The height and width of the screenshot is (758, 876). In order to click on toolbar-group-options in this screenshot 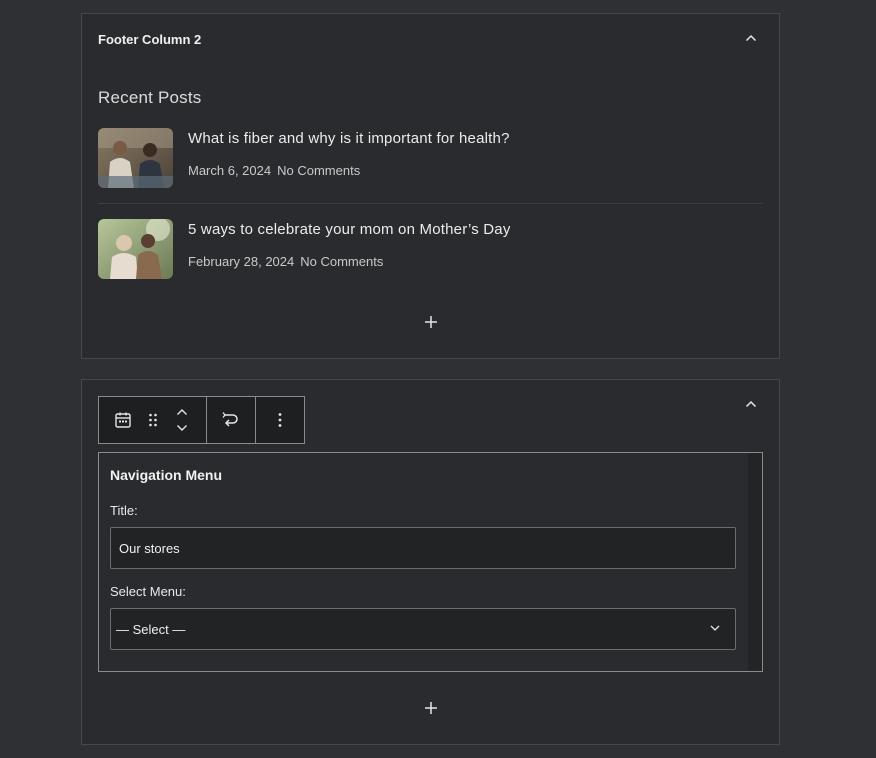, I will do `click(280, 420)`.